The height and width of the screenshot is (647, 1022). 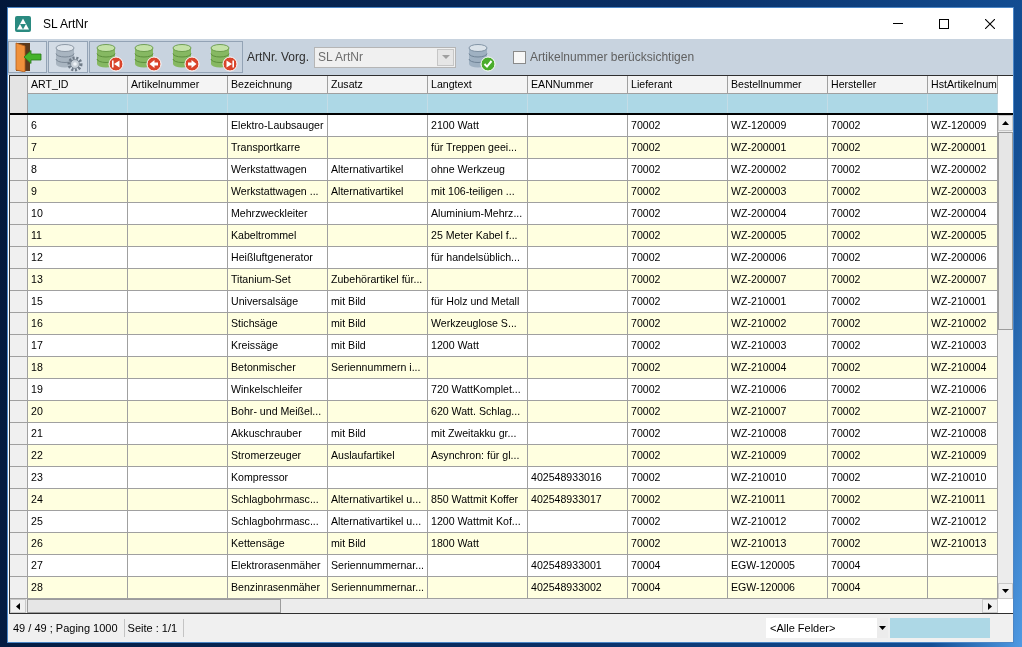 I want to click on table-row: 13 Titanium-Set Zubehörartikel für... 70002 WZ-200007 70002 WZ-200007, so click(x=504, y=280).